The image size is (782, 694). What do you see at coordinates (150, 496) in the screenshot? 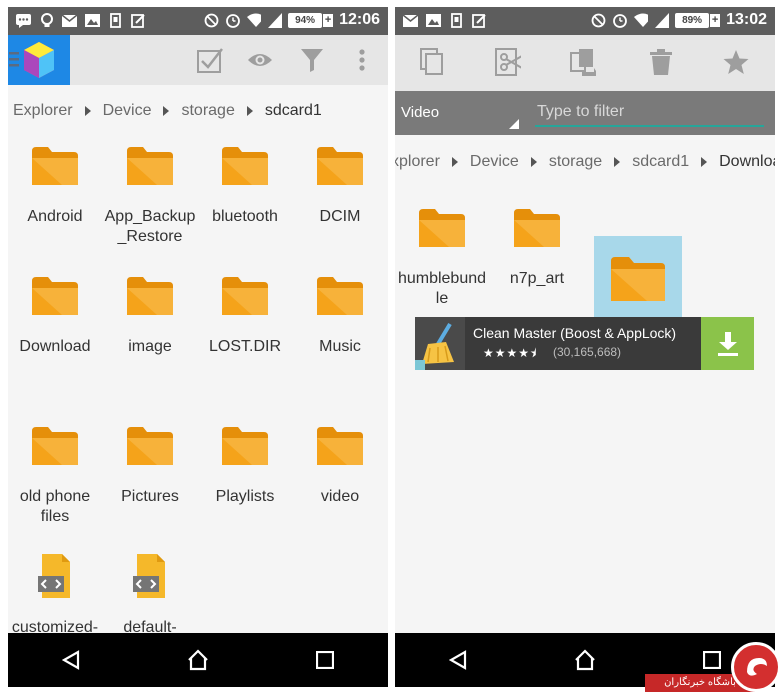
I see `folder-label: Pictures` at bounding box center [150, 496].